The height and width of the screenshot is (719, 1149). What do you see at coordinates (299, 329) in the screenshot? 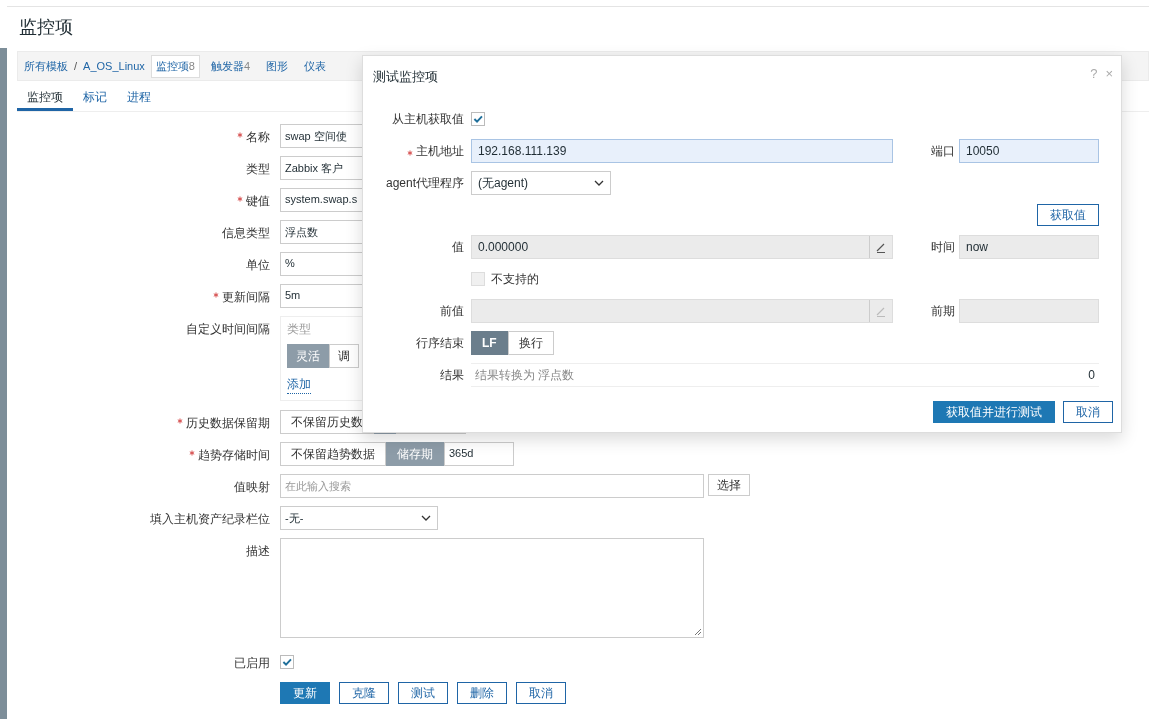
I see `column-header: 类型` at bounding box center [299, 329].